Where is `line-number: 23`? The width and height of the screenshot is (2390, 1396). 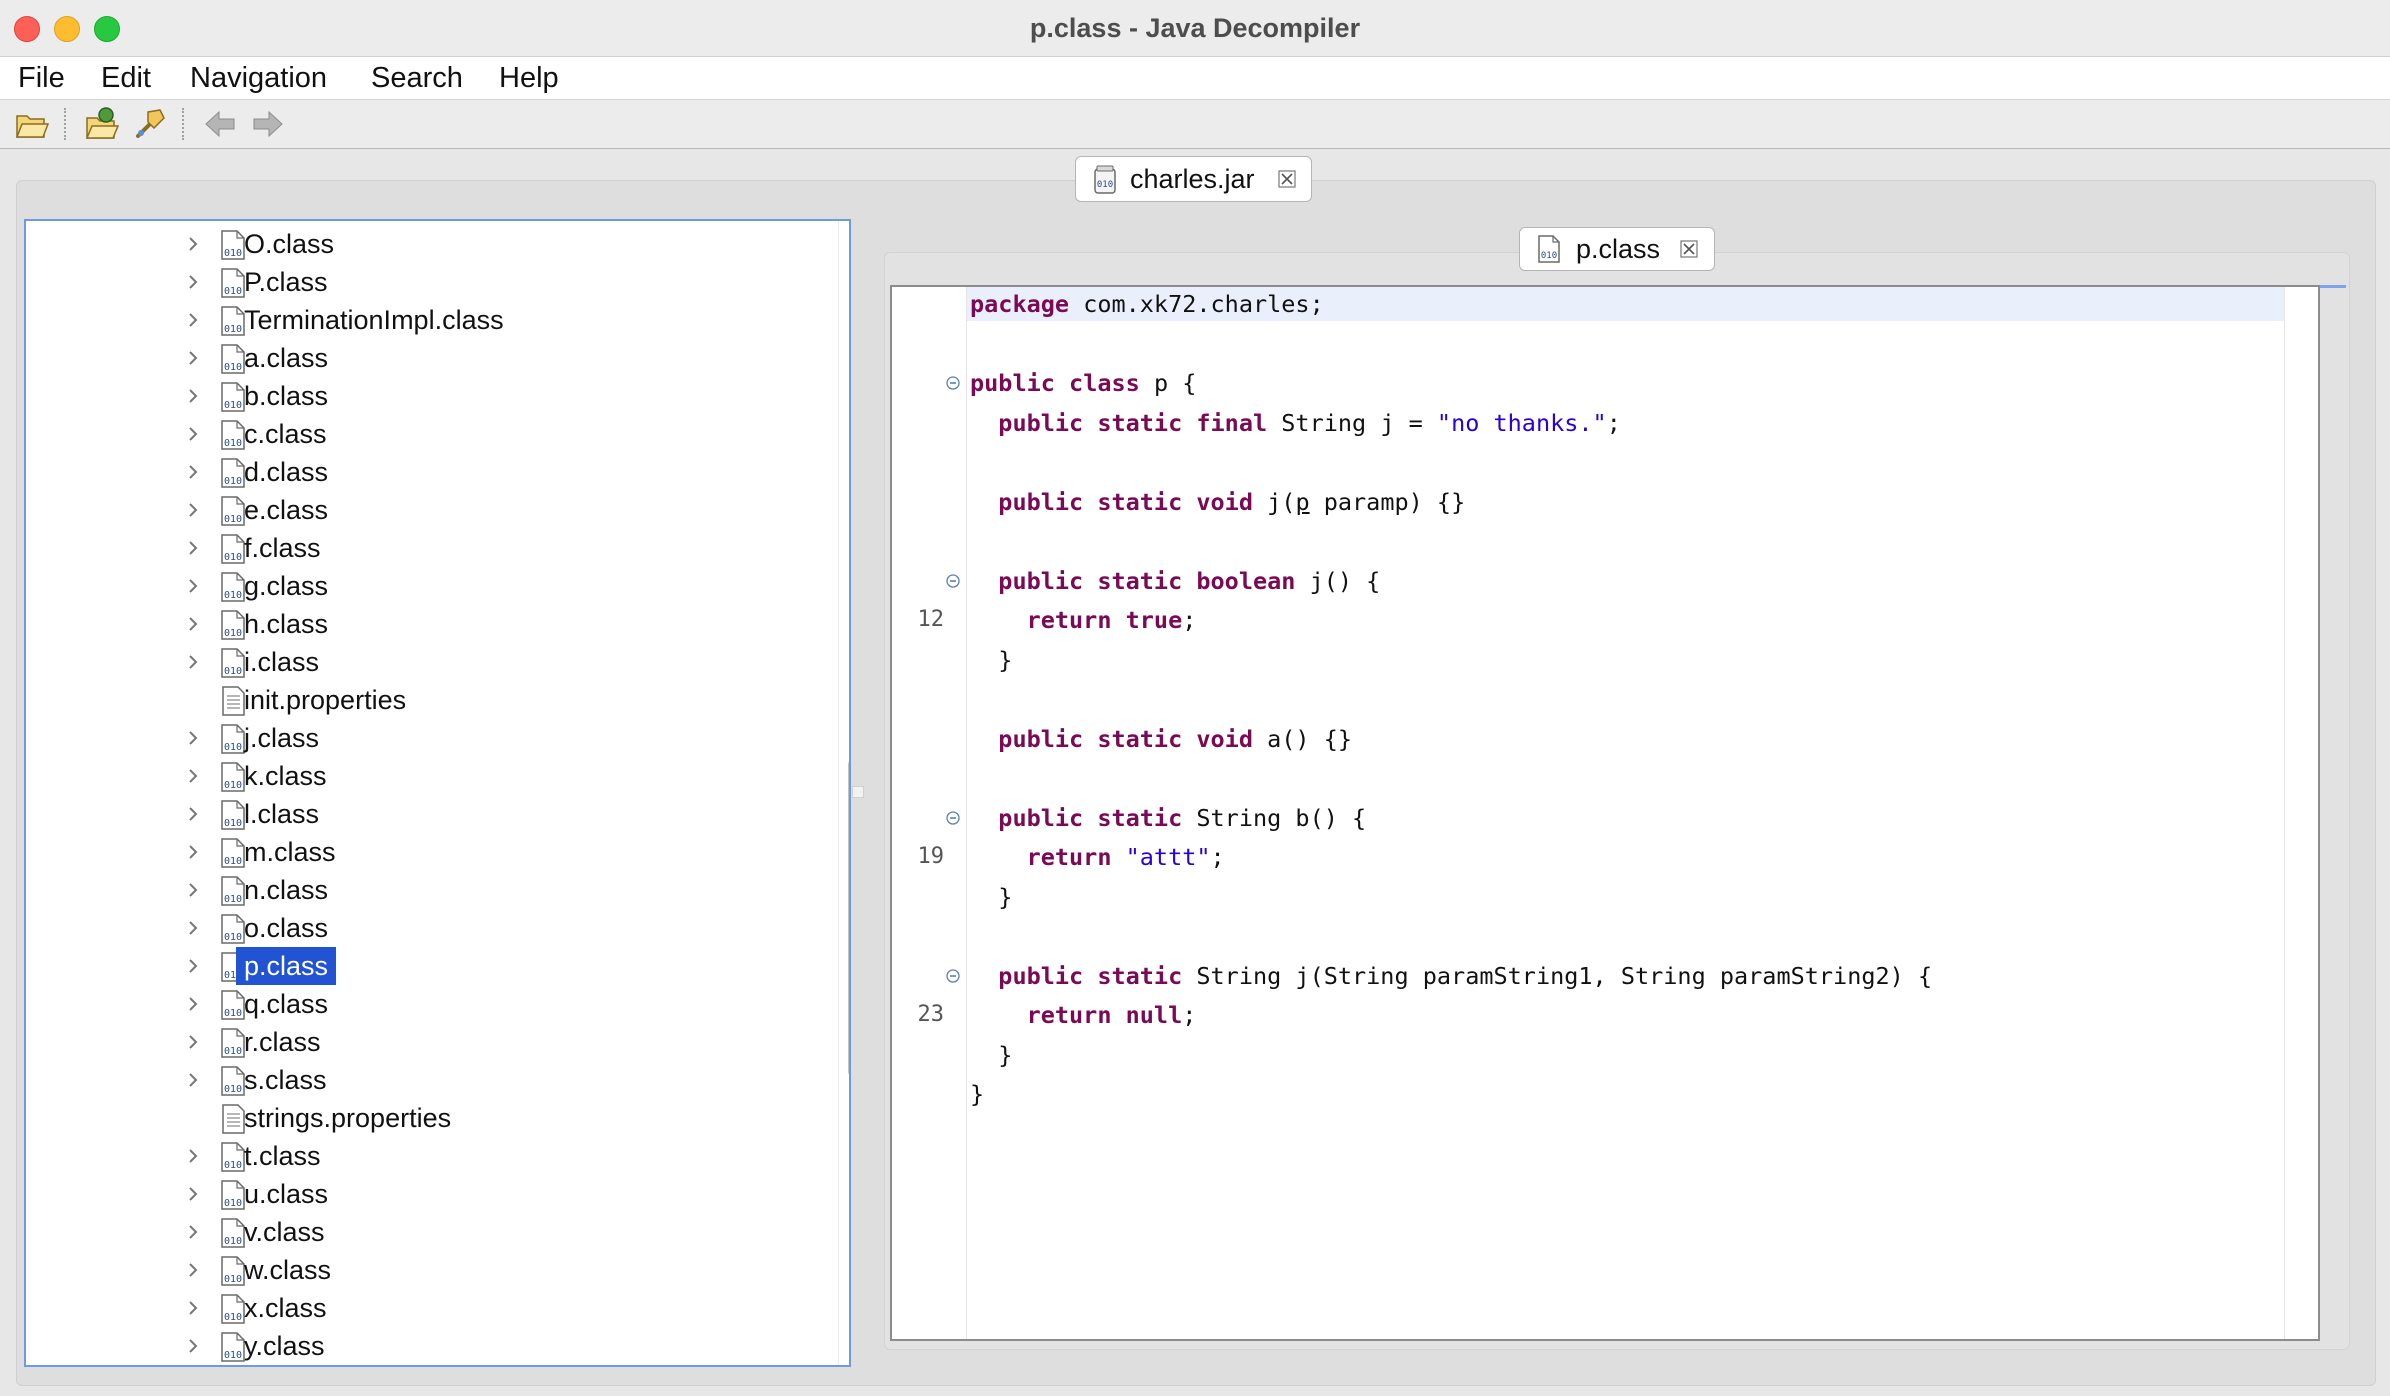
line-number: 23 is located at coordinates (931, 1014).